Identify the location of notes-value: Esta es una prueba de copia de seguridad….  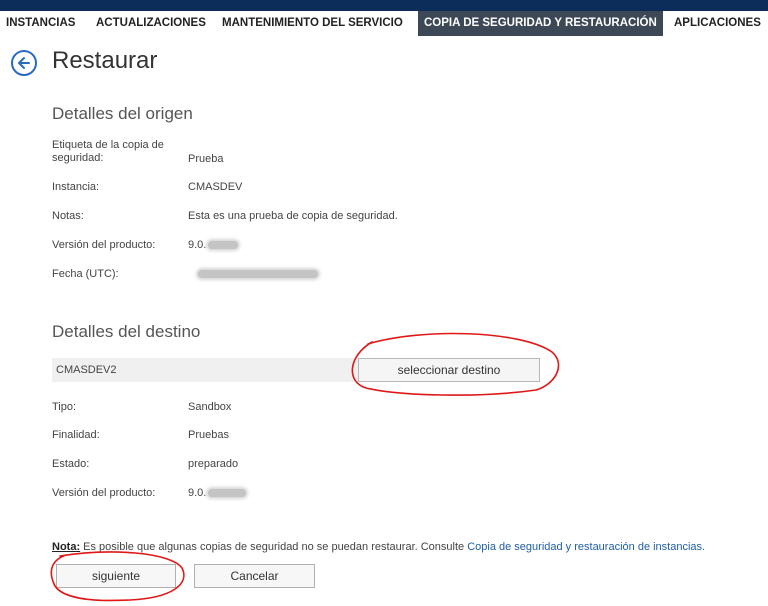
(293, 216).